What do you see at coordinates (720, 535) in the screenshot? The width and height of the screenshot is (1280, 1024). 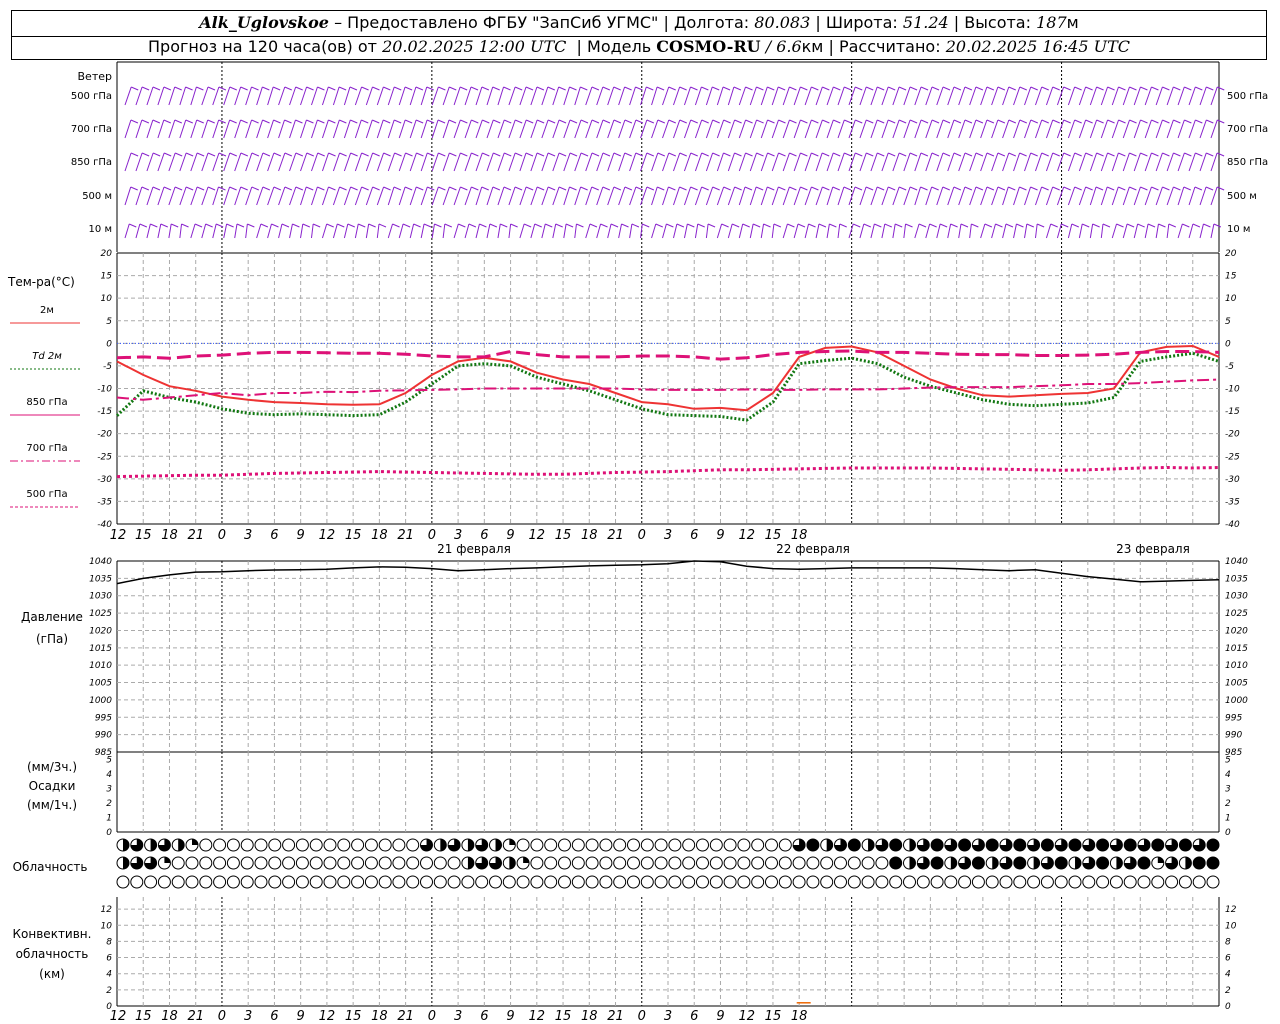 I see `time-tick-mid: 9` at bounding box center [720, 535].